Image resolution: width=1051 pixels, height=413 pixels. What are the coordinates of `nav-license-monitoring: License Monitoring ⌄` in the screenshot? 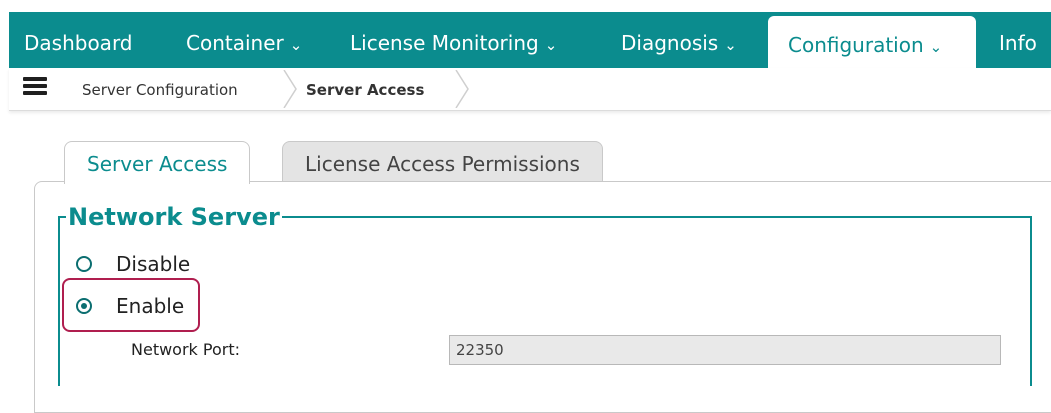 It's located at (453, 40).